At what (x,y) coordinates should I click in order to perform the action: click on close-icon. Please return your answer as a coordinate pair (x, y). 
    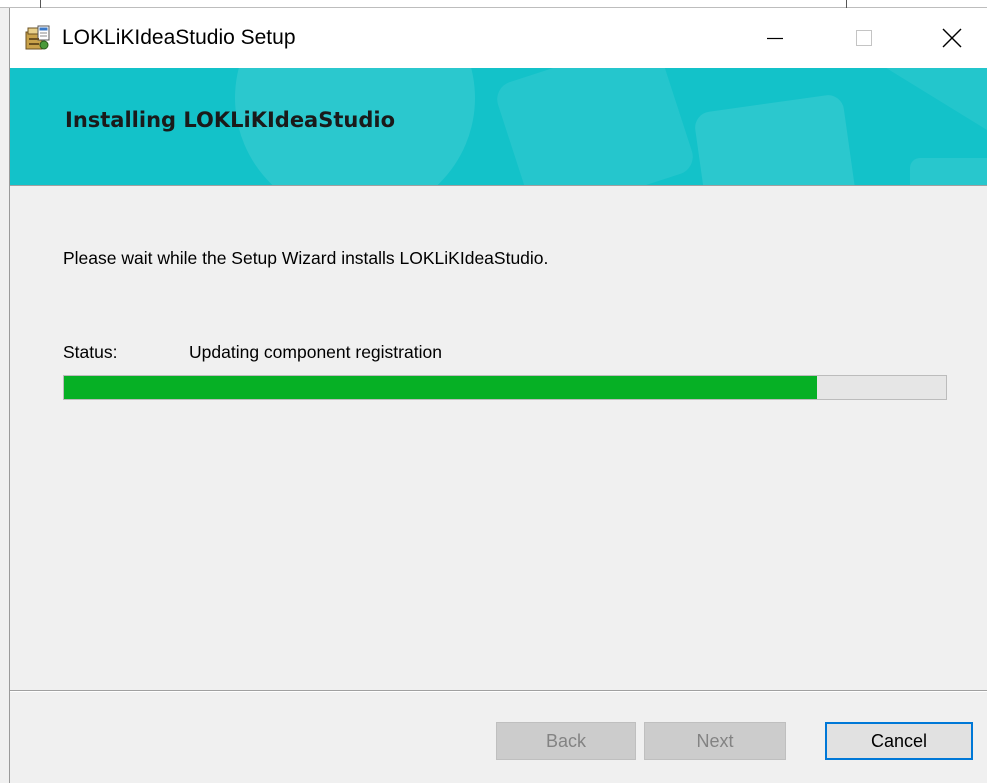
    Looking at the image, I should click on (952, 38).